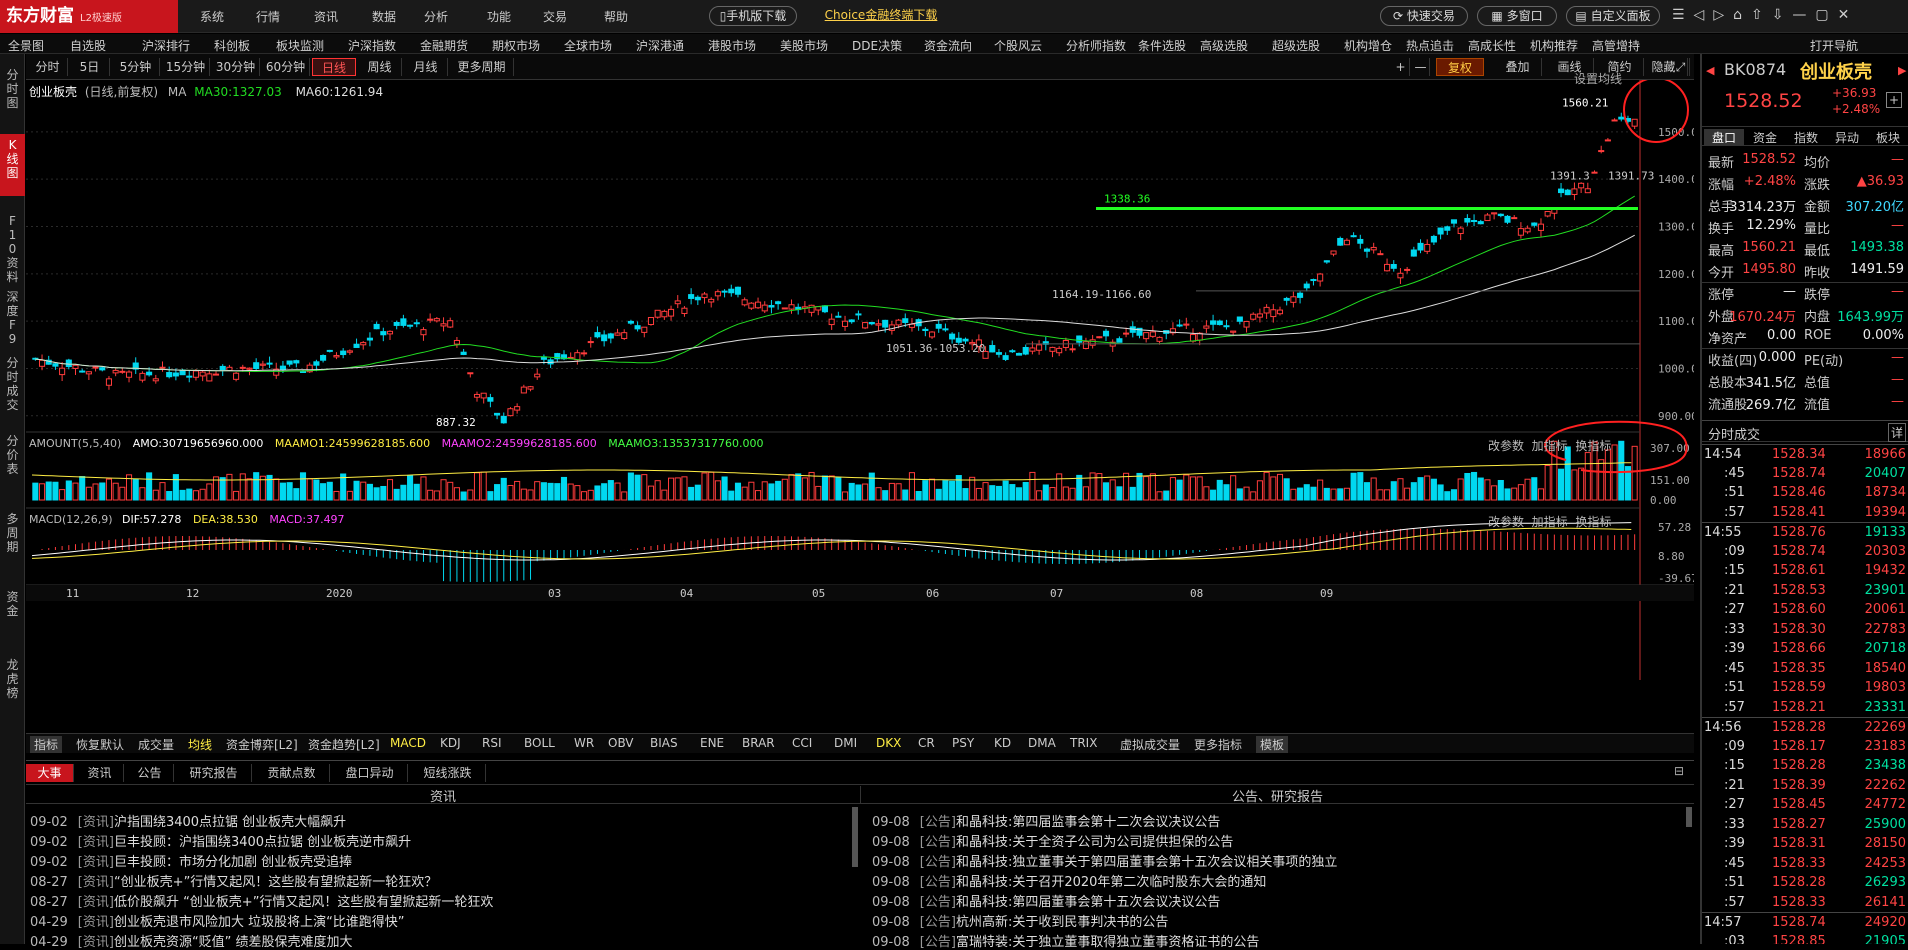 The height and width of the screenshot is (950, 1908). What do you see at coordinates (50, 773) in the screenshot?
I see `bottom-tab: 大事` at bounding box center [50, 773].